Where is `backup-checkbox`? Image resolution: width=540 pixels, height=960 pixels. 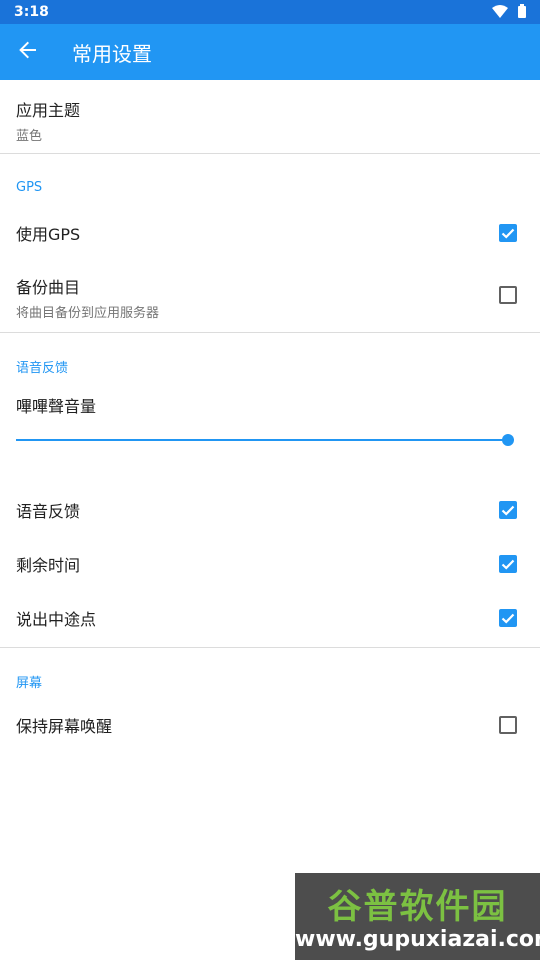
backup-checkbox is located at coordinates (508, 295).